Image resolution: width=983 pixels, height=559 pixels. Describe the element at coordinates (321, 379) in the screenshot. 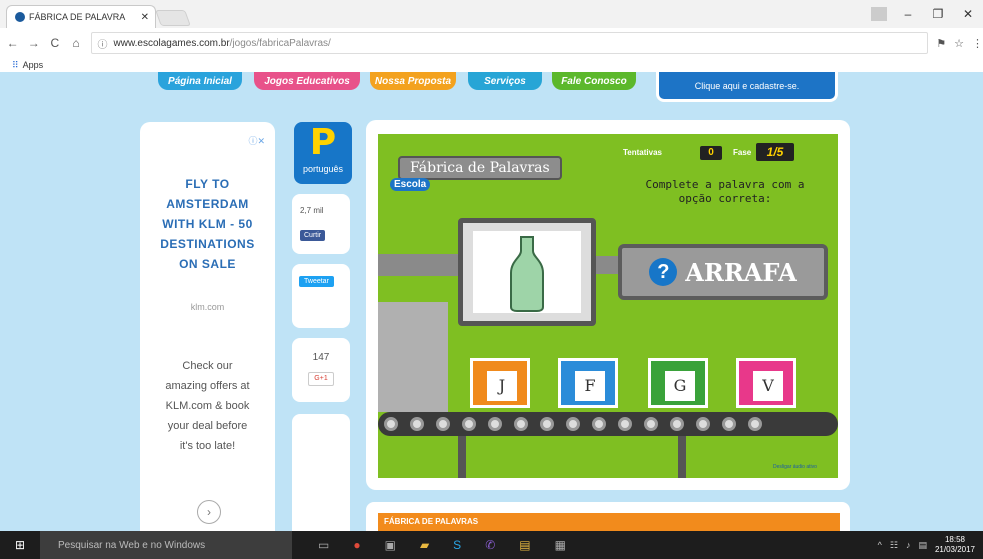

I see `gplus-button: G+1` at that location.